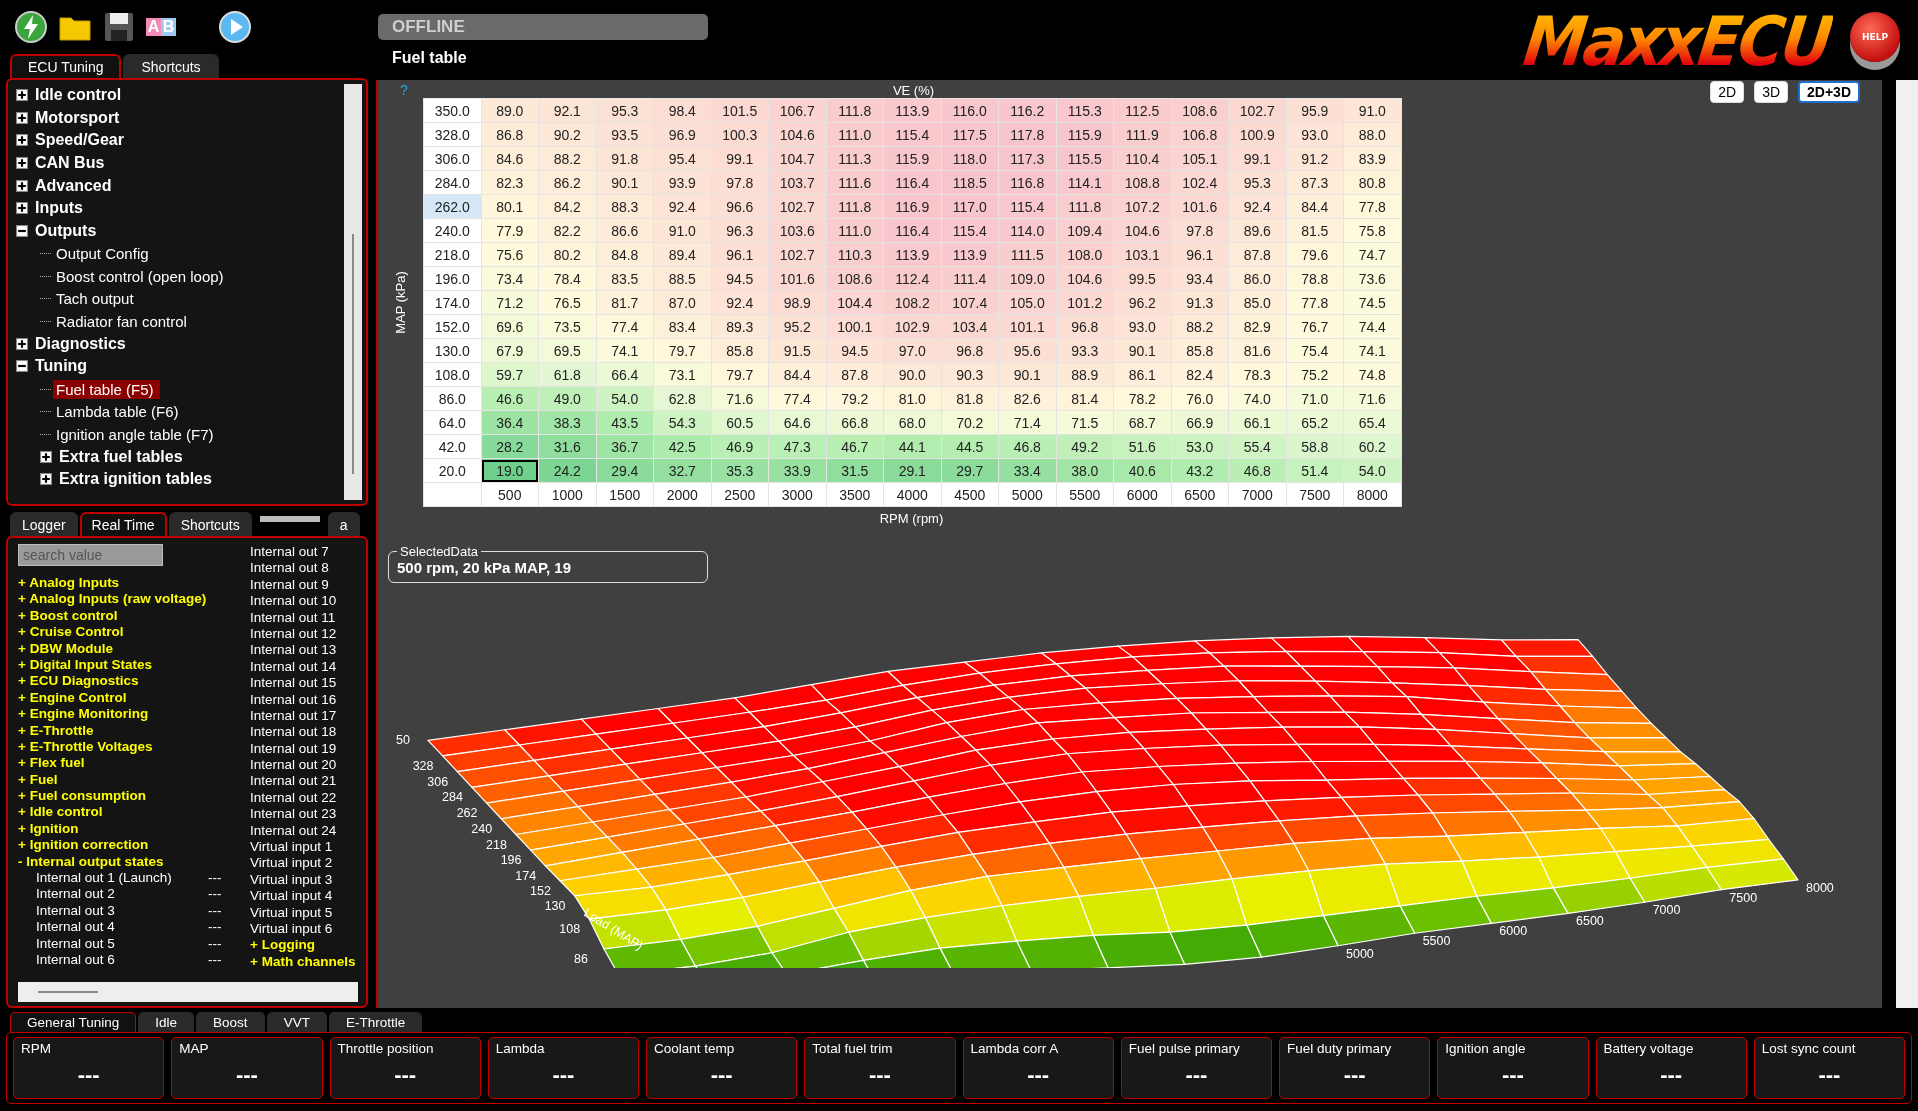 The height and width of the screenshot is (1111, 1918). Describe the element at coordinates (452, 254) in the screenshot. I see `row-header: 218.0` at that location.